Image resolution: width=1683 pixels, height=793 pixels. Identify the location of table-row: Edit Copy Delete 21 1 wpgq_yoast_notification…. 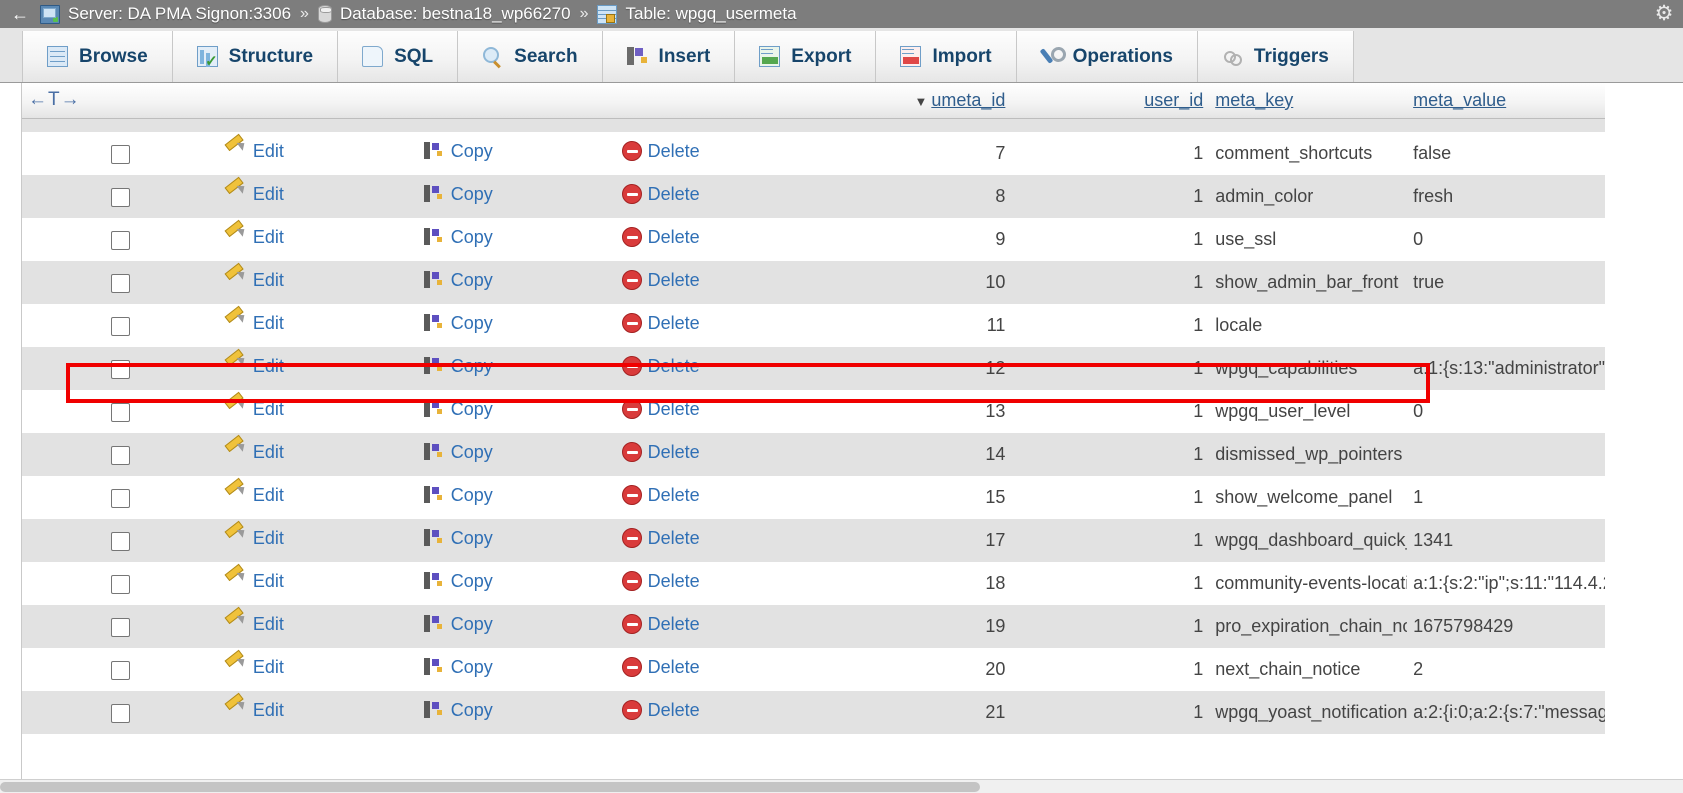
(813, 712).